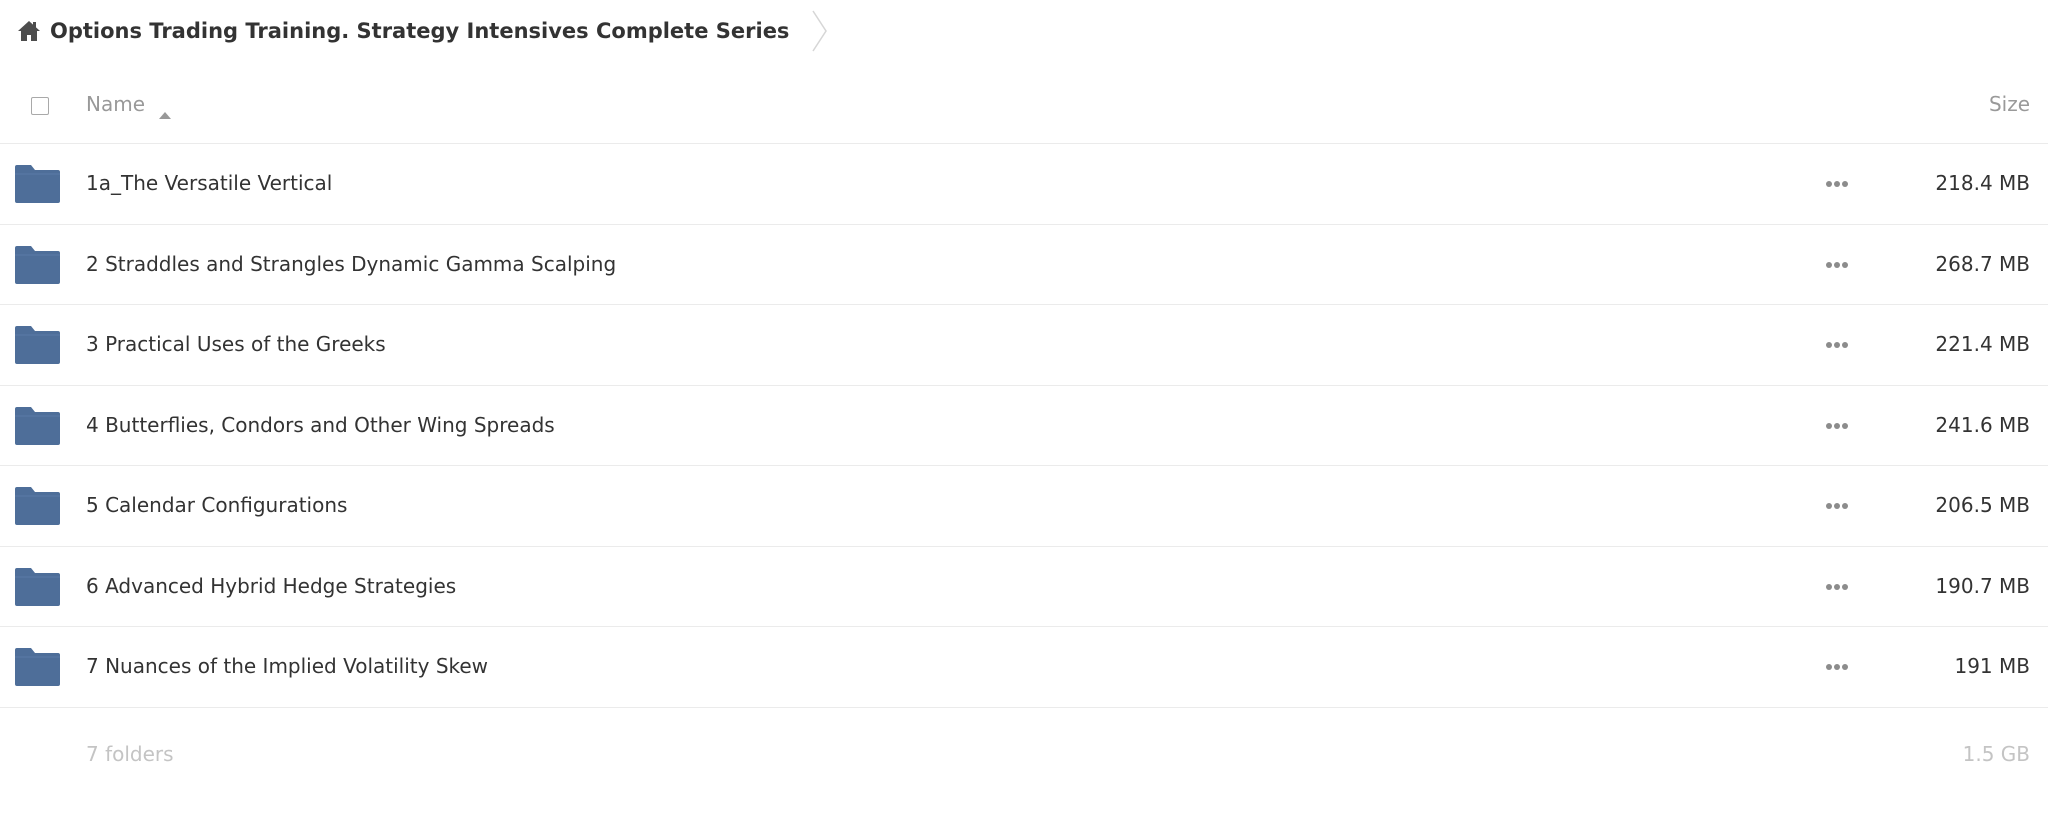 Image resolution: width=2048 pixels, height=827 pixels. What do you see at coordinates (1982, 183) in the screenshot?
I see `folder-size: 218.4 MB` at bounding box center [1982, 183].